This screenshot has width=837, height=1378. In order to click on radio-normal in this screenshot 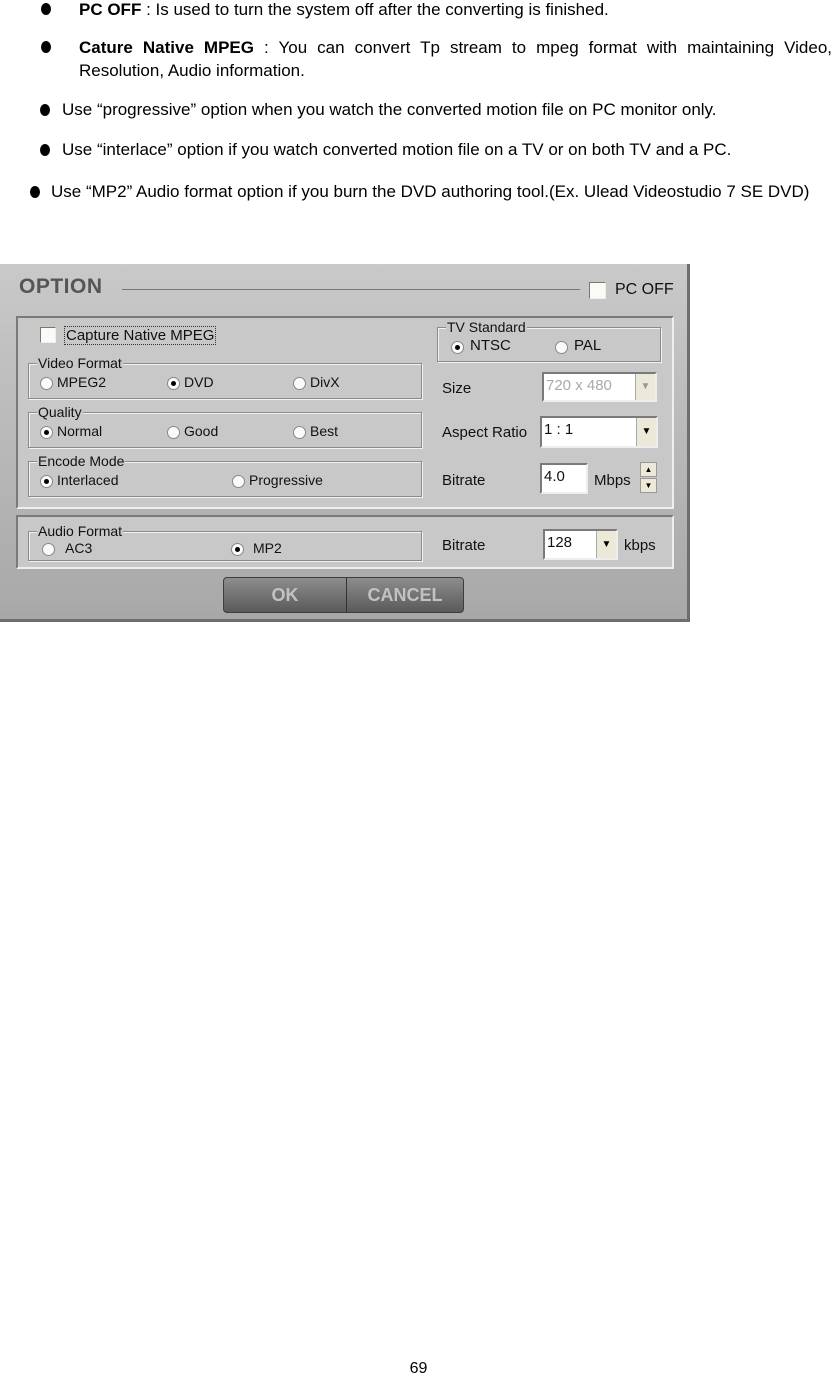, I will do `click(46, 432)`.